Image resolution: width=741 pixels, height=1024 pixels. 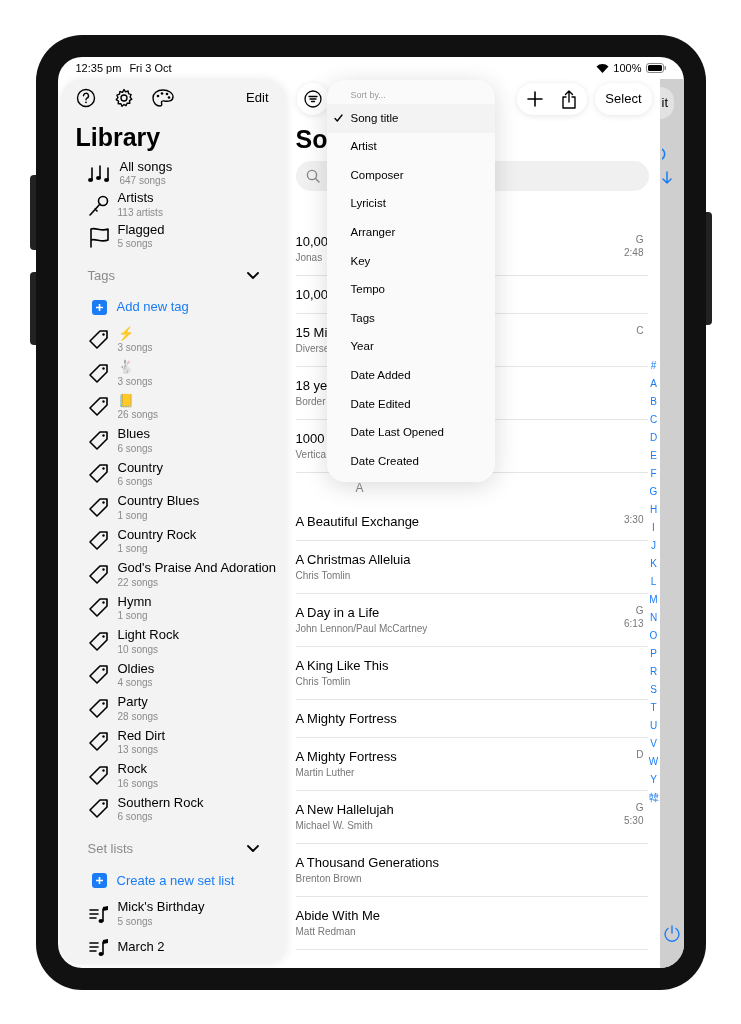 What do you see at coordinates (342, 666) in the screenshot?
I see `song-title: A King Like This` at bounding box center [342, 666].